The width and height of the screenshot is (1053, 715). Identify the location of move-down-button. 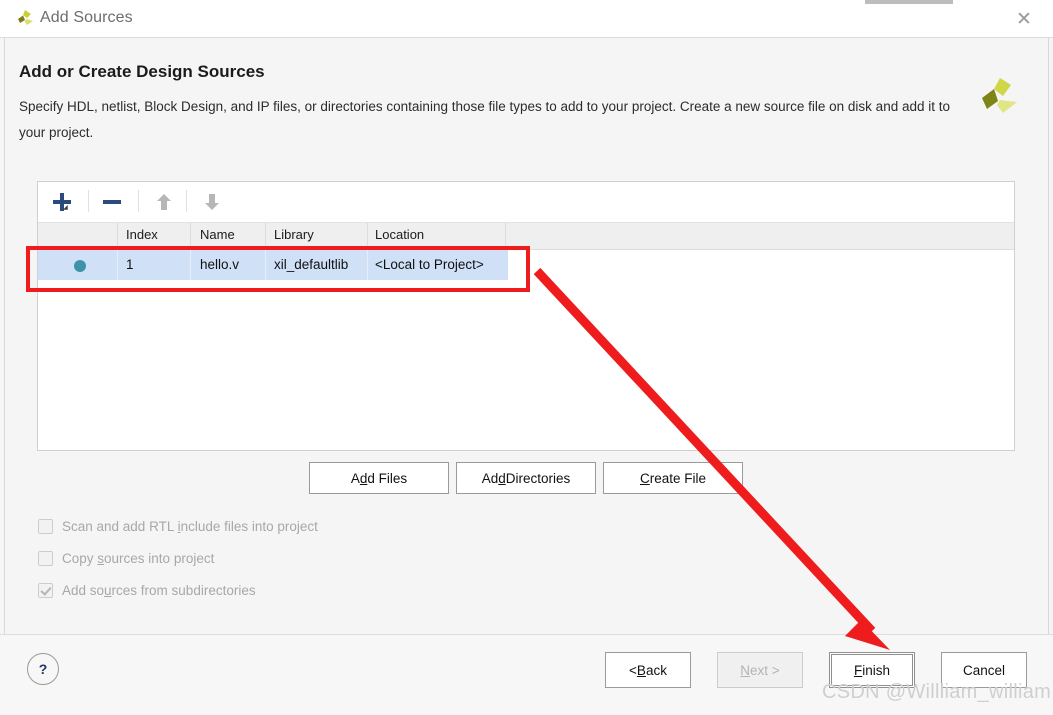
(212, 202).